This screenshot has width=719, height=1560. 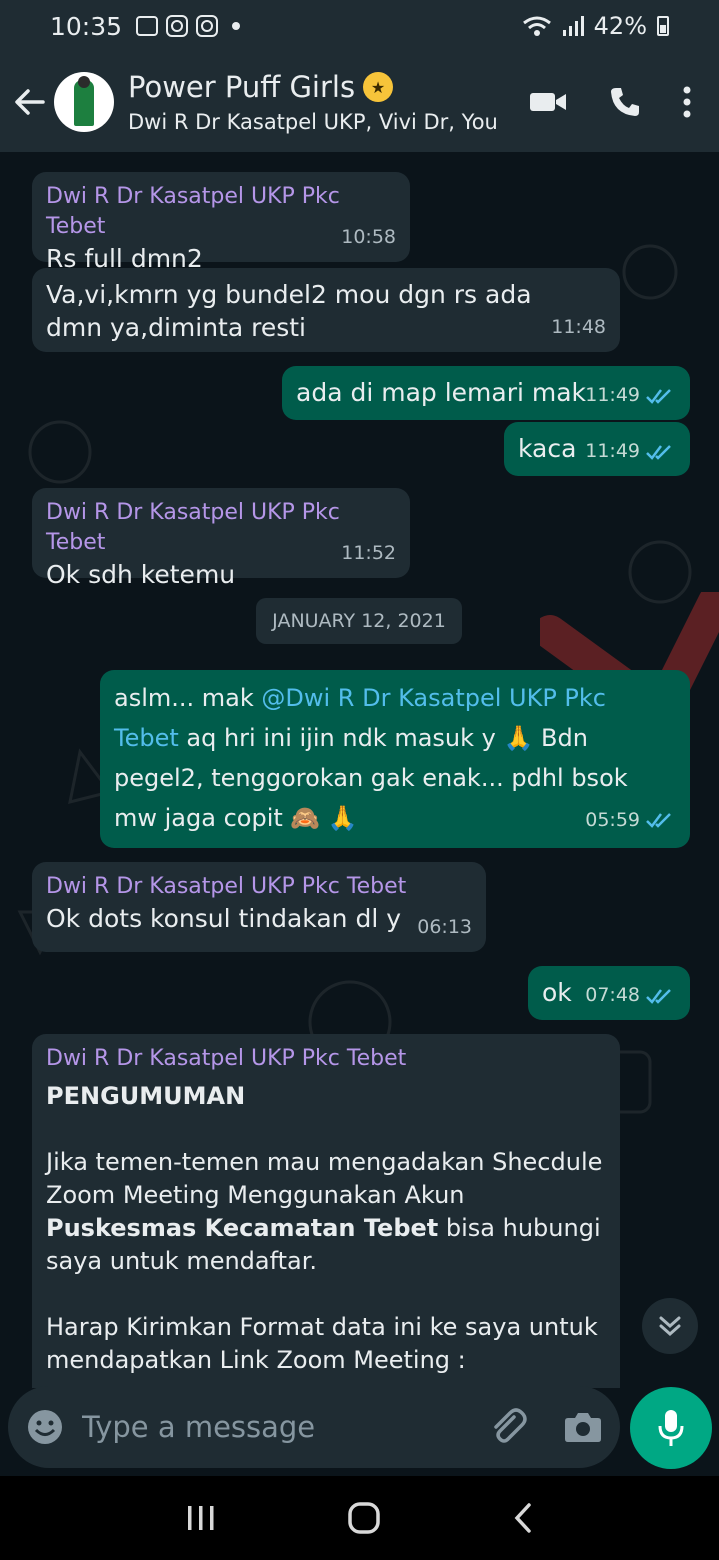 What do you see at coordinates (236, 26) in the screenshot?
I see `more-notifications-icon` at bounding box center [236, 26].